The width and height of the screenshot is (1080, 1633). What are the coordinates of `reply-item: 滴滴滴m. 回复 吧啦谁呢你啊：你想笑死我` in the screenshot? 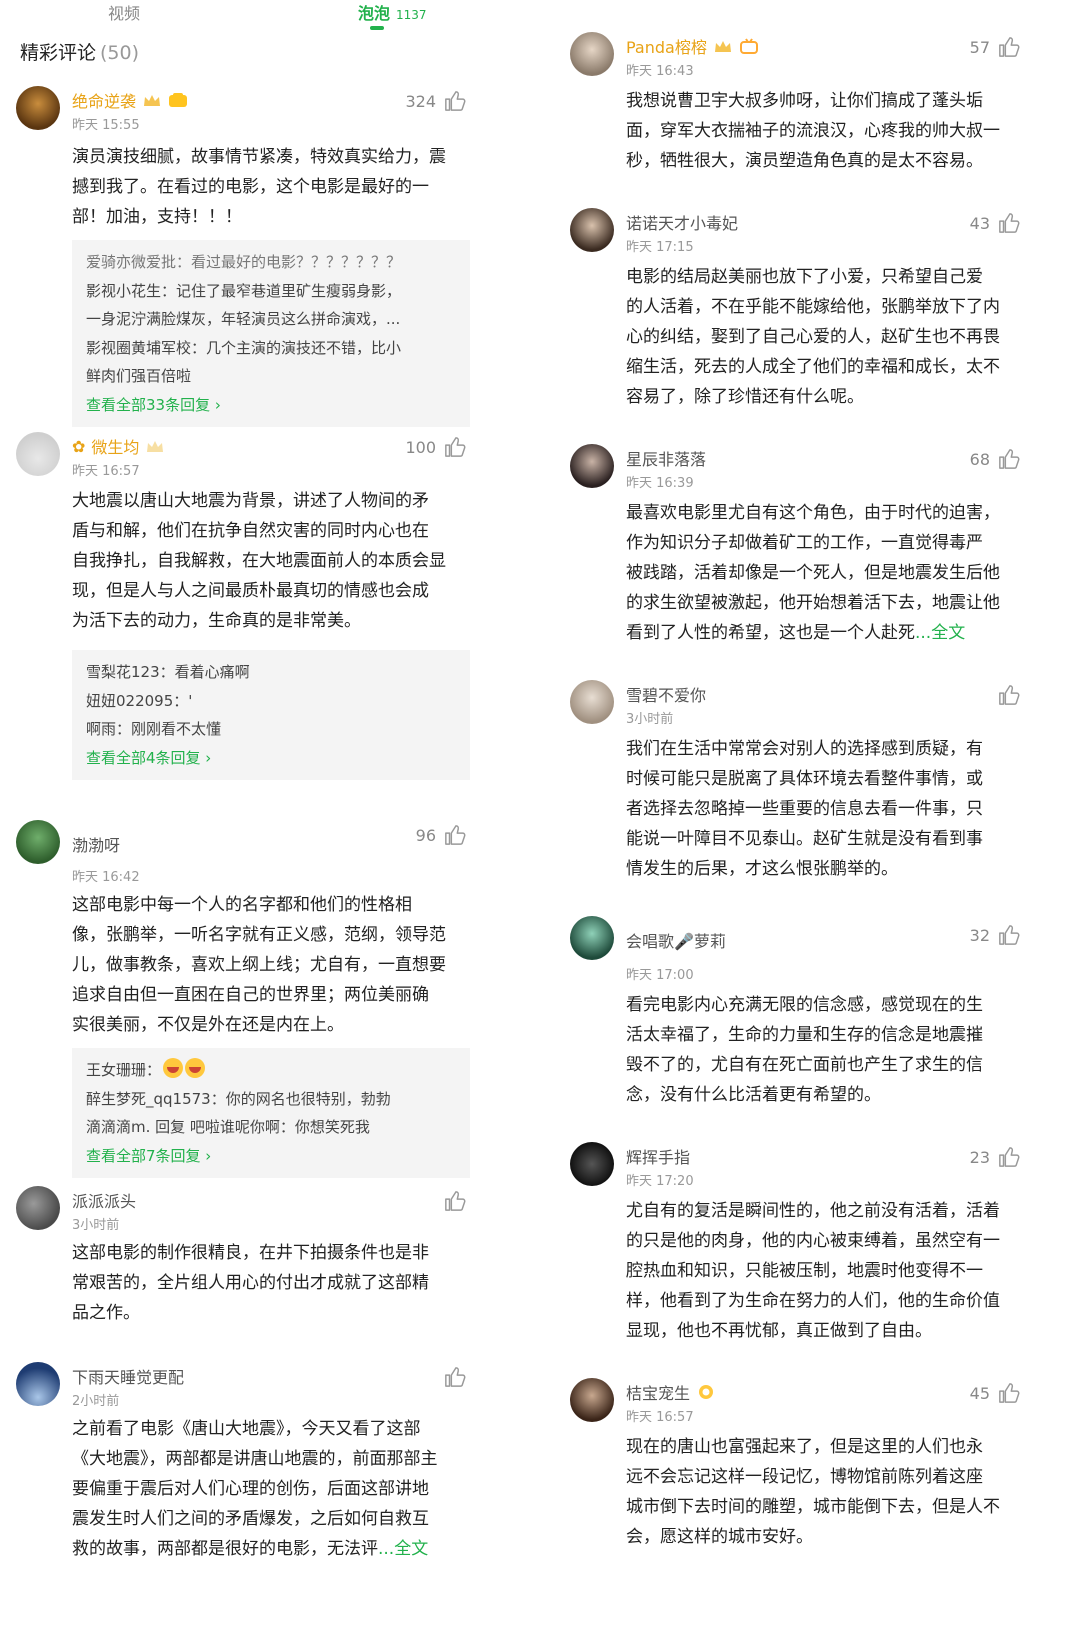 It's located at (271, 1127).